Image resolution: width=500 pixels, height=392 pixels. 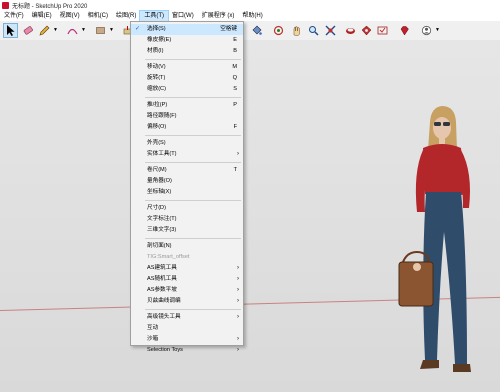 What do you see at coordinates (187, 40) in the screenshot?
I see `menu-item: 橡皮擦(E) E` at bounding box center [187, 40].